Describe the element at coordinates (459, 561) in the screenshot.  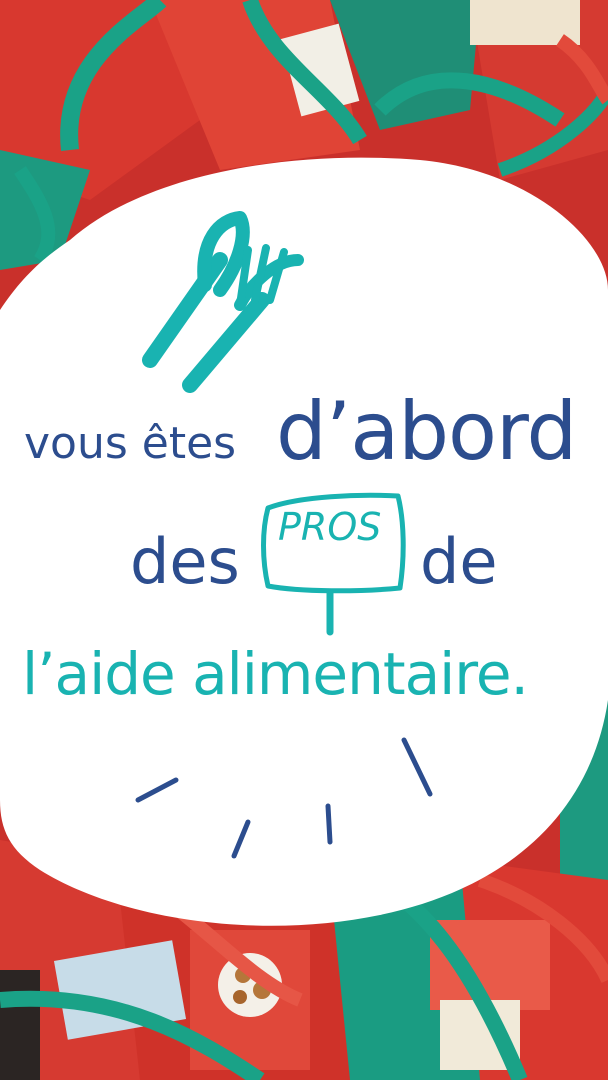
I see `headline-line2-suffix: de` at that location.